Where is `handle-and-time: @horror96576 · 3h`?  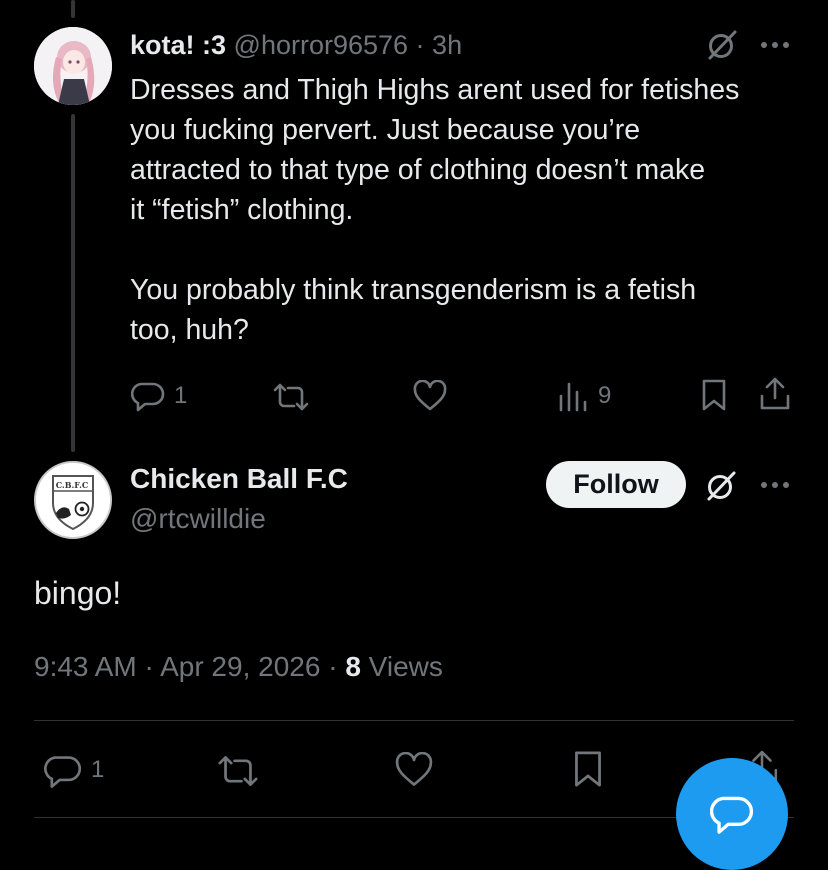 handle-and-time: @horror96576 · 3h is located at coordinates (348, 45).